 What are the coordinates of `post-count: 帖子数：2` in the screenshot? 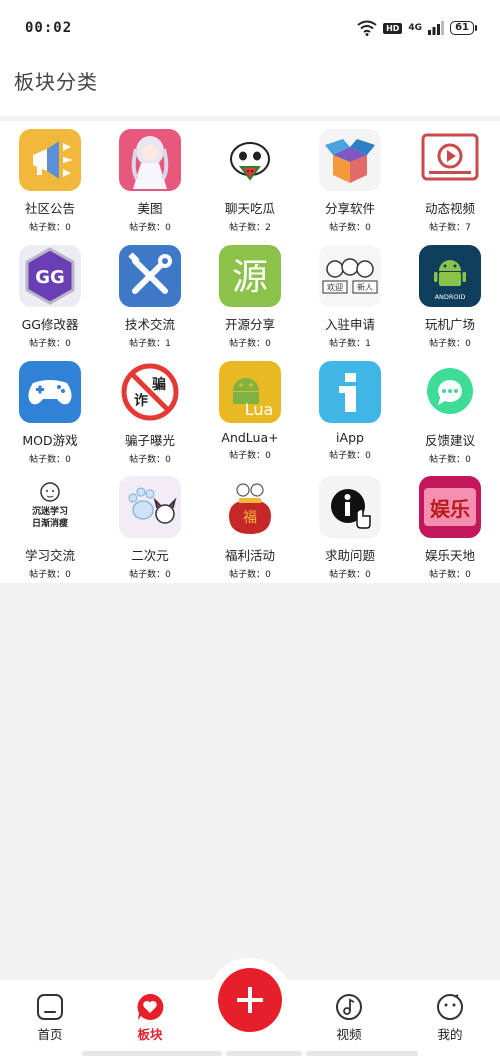 It's located at (250, 228).